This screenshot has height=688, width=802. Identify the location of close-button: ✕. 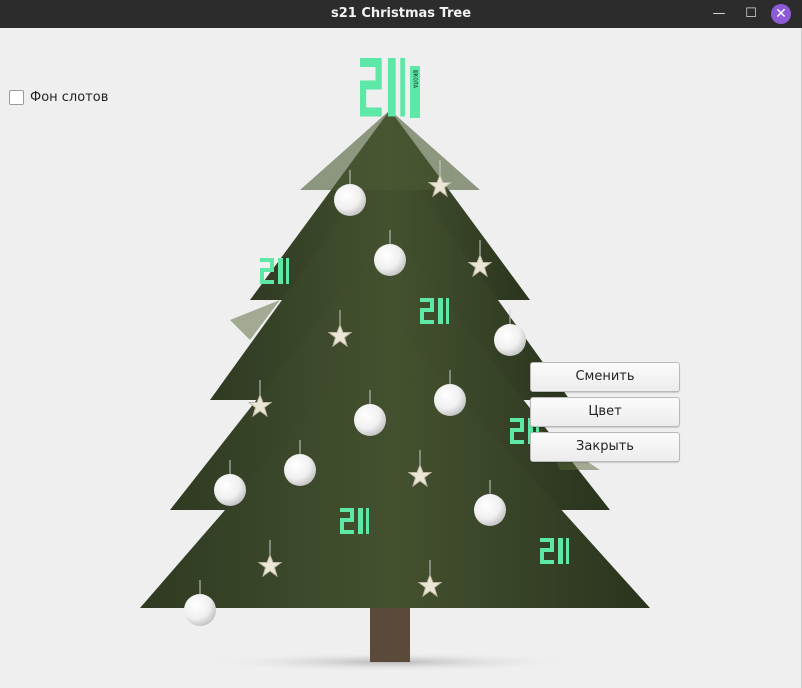
(781, 14).